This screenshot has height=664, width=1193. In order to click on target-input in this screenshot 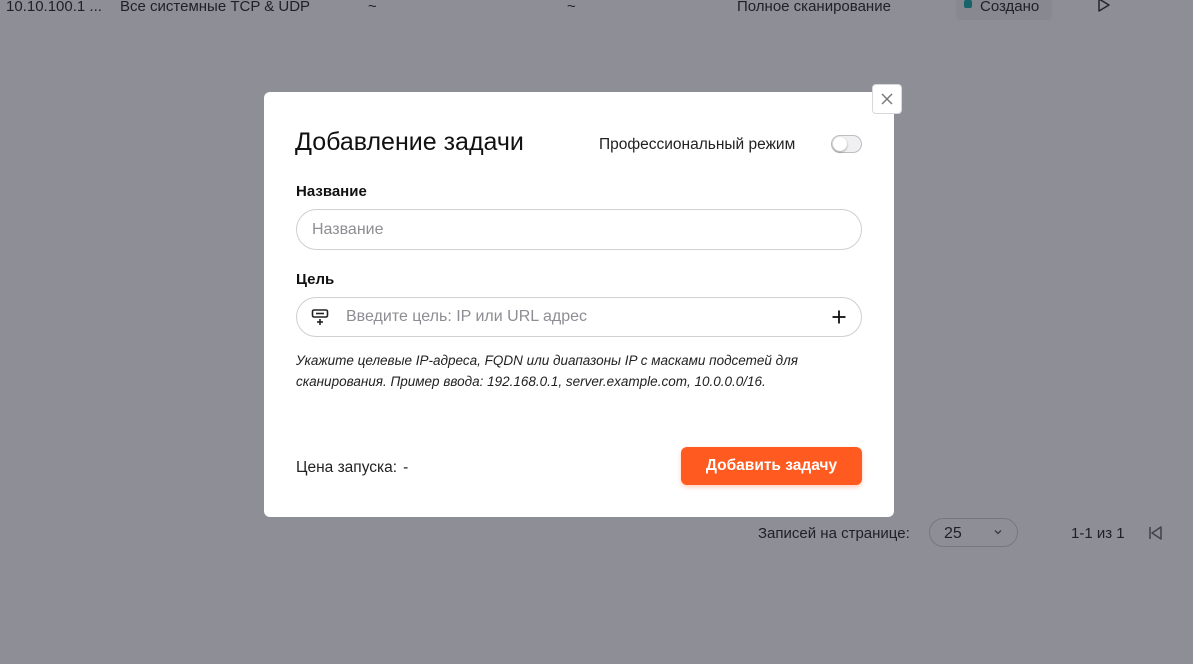, I will do `click(579, 317)`.